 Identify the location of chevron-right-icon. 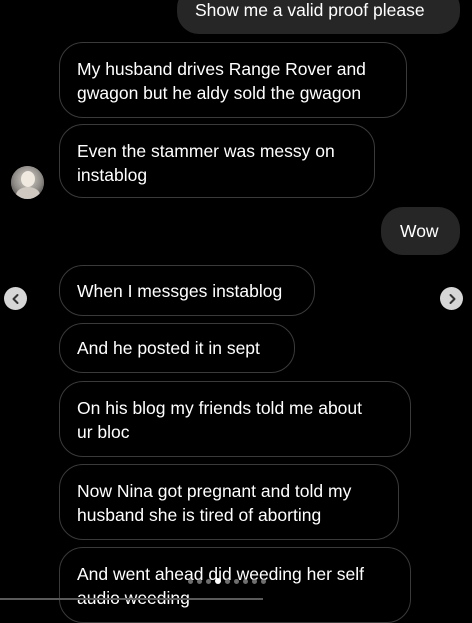
(452, 298).